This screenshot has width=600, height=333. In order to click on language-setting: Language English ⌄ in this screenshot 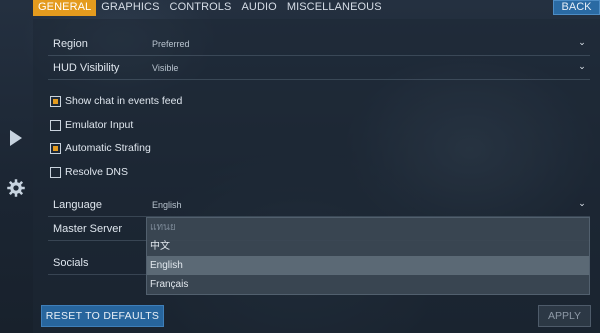, I will do `click(319, 205)`.